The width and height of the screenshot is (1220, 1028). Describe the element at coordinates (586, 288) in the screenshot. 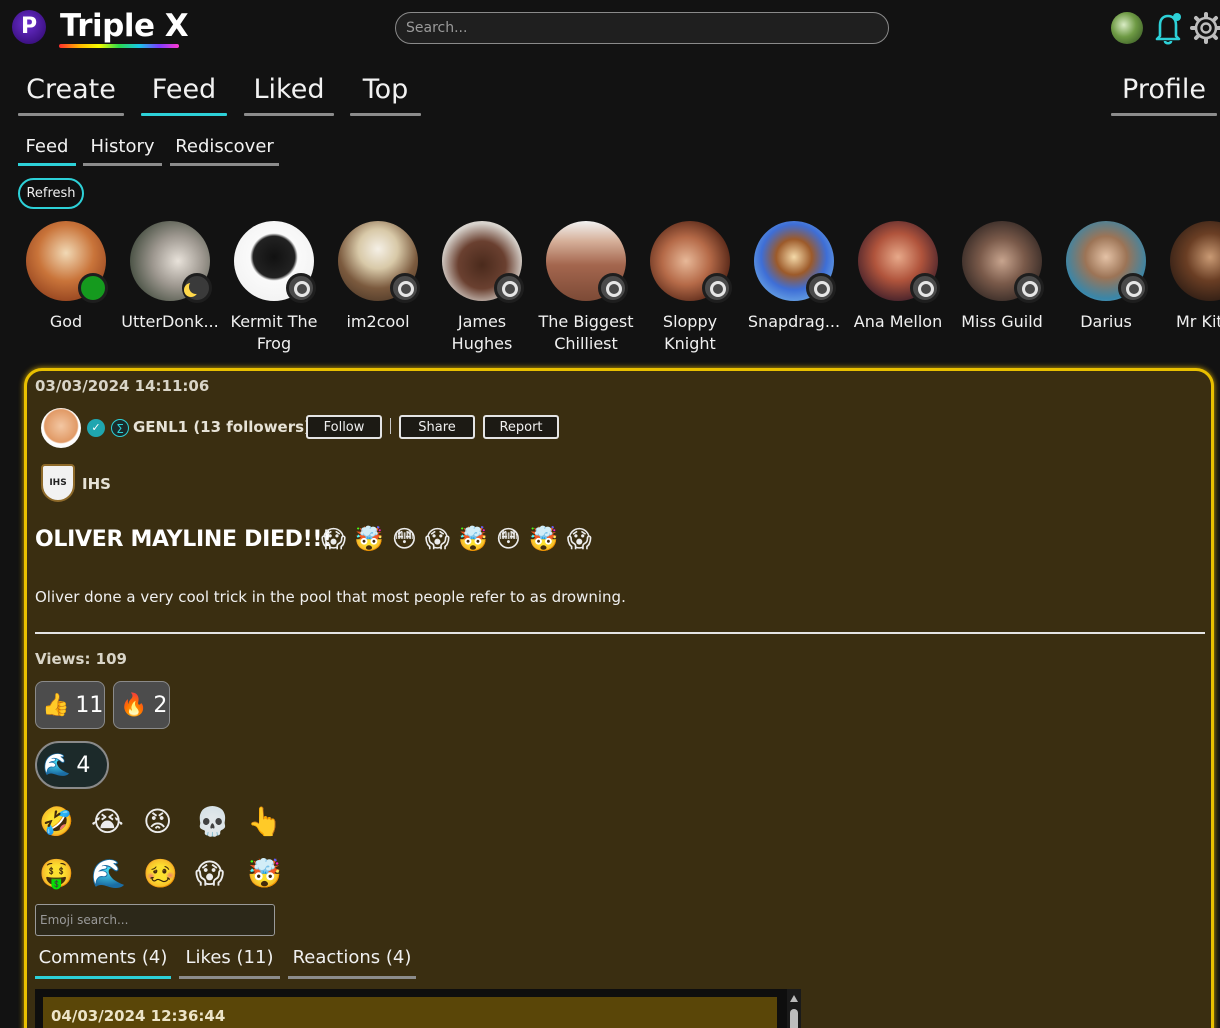

I see `story-item: The Biggest Chilliest` at that location.